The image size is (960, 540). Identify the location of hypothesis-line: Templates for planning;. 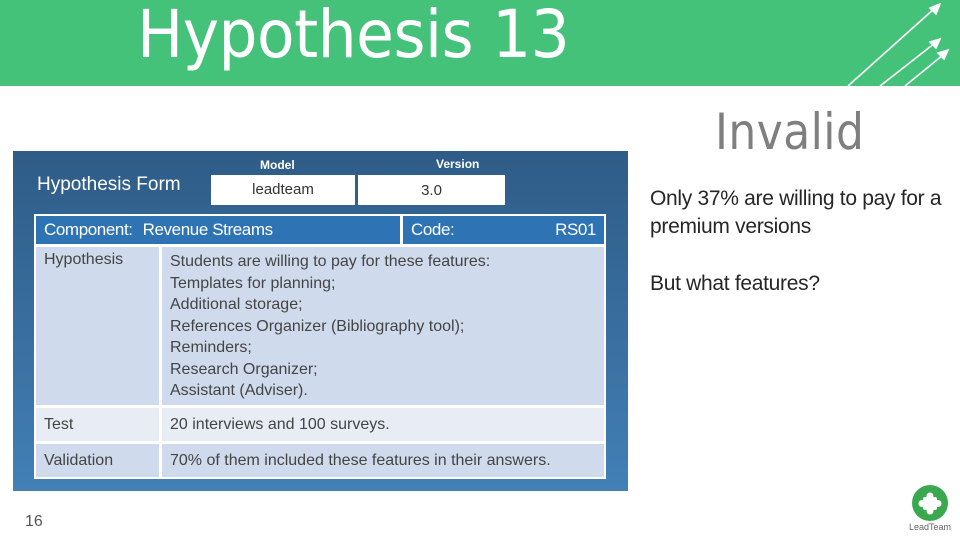
(253, 283).